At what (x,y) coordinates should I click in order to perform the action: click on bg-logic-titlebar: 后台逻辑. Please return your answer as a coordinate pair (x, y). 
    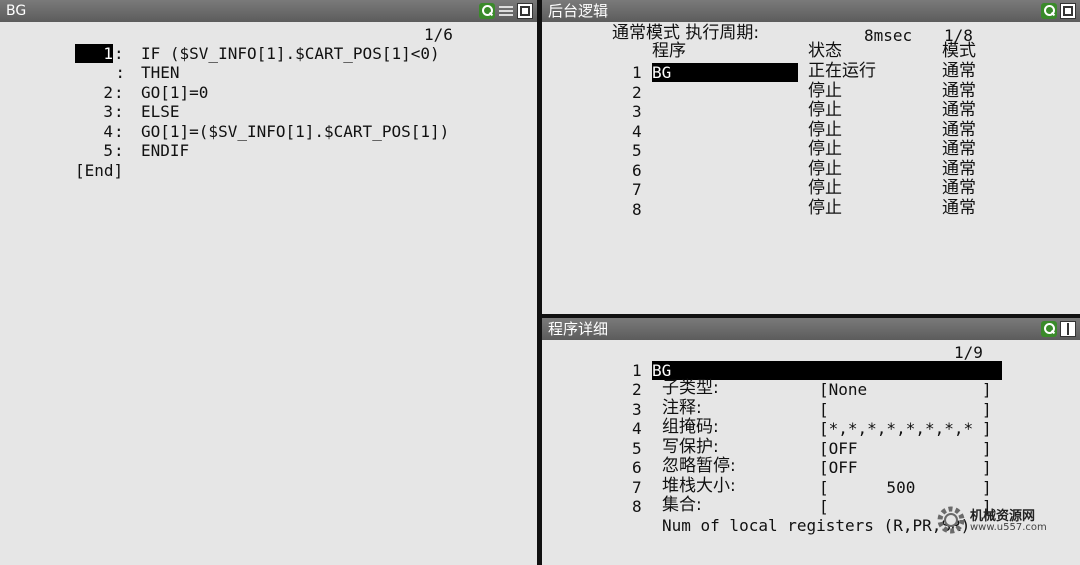
    Looking at the image, I should click on (811, 11).